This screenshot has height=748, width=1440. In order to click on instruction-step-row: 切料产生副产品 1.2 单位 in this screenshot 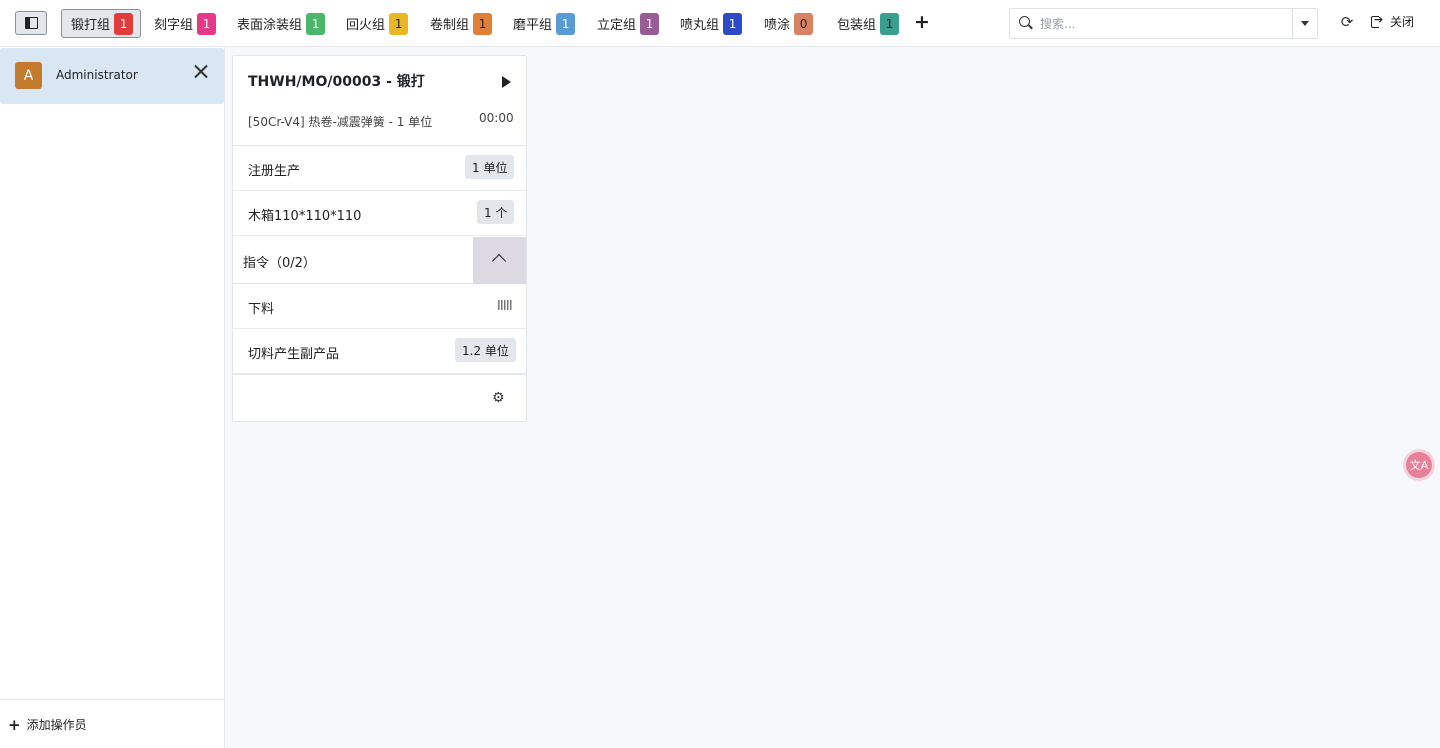, I will do `click(379, 351)`.